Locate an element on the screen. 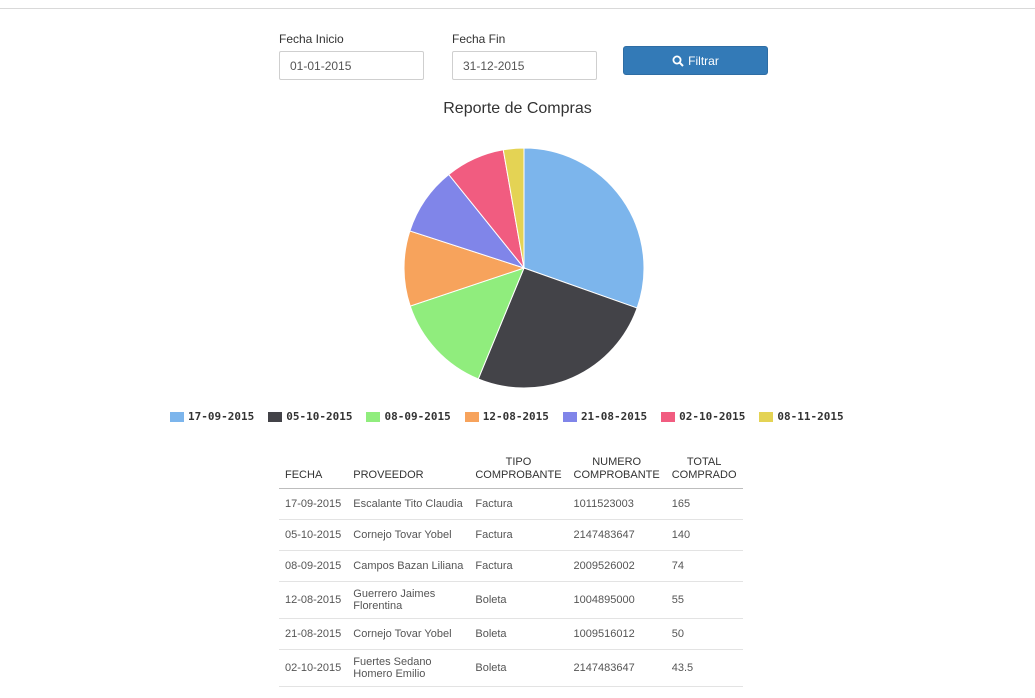 The image size is (1035, 698). cell-total-comprado: 50 is located at coordinates (704, 634).